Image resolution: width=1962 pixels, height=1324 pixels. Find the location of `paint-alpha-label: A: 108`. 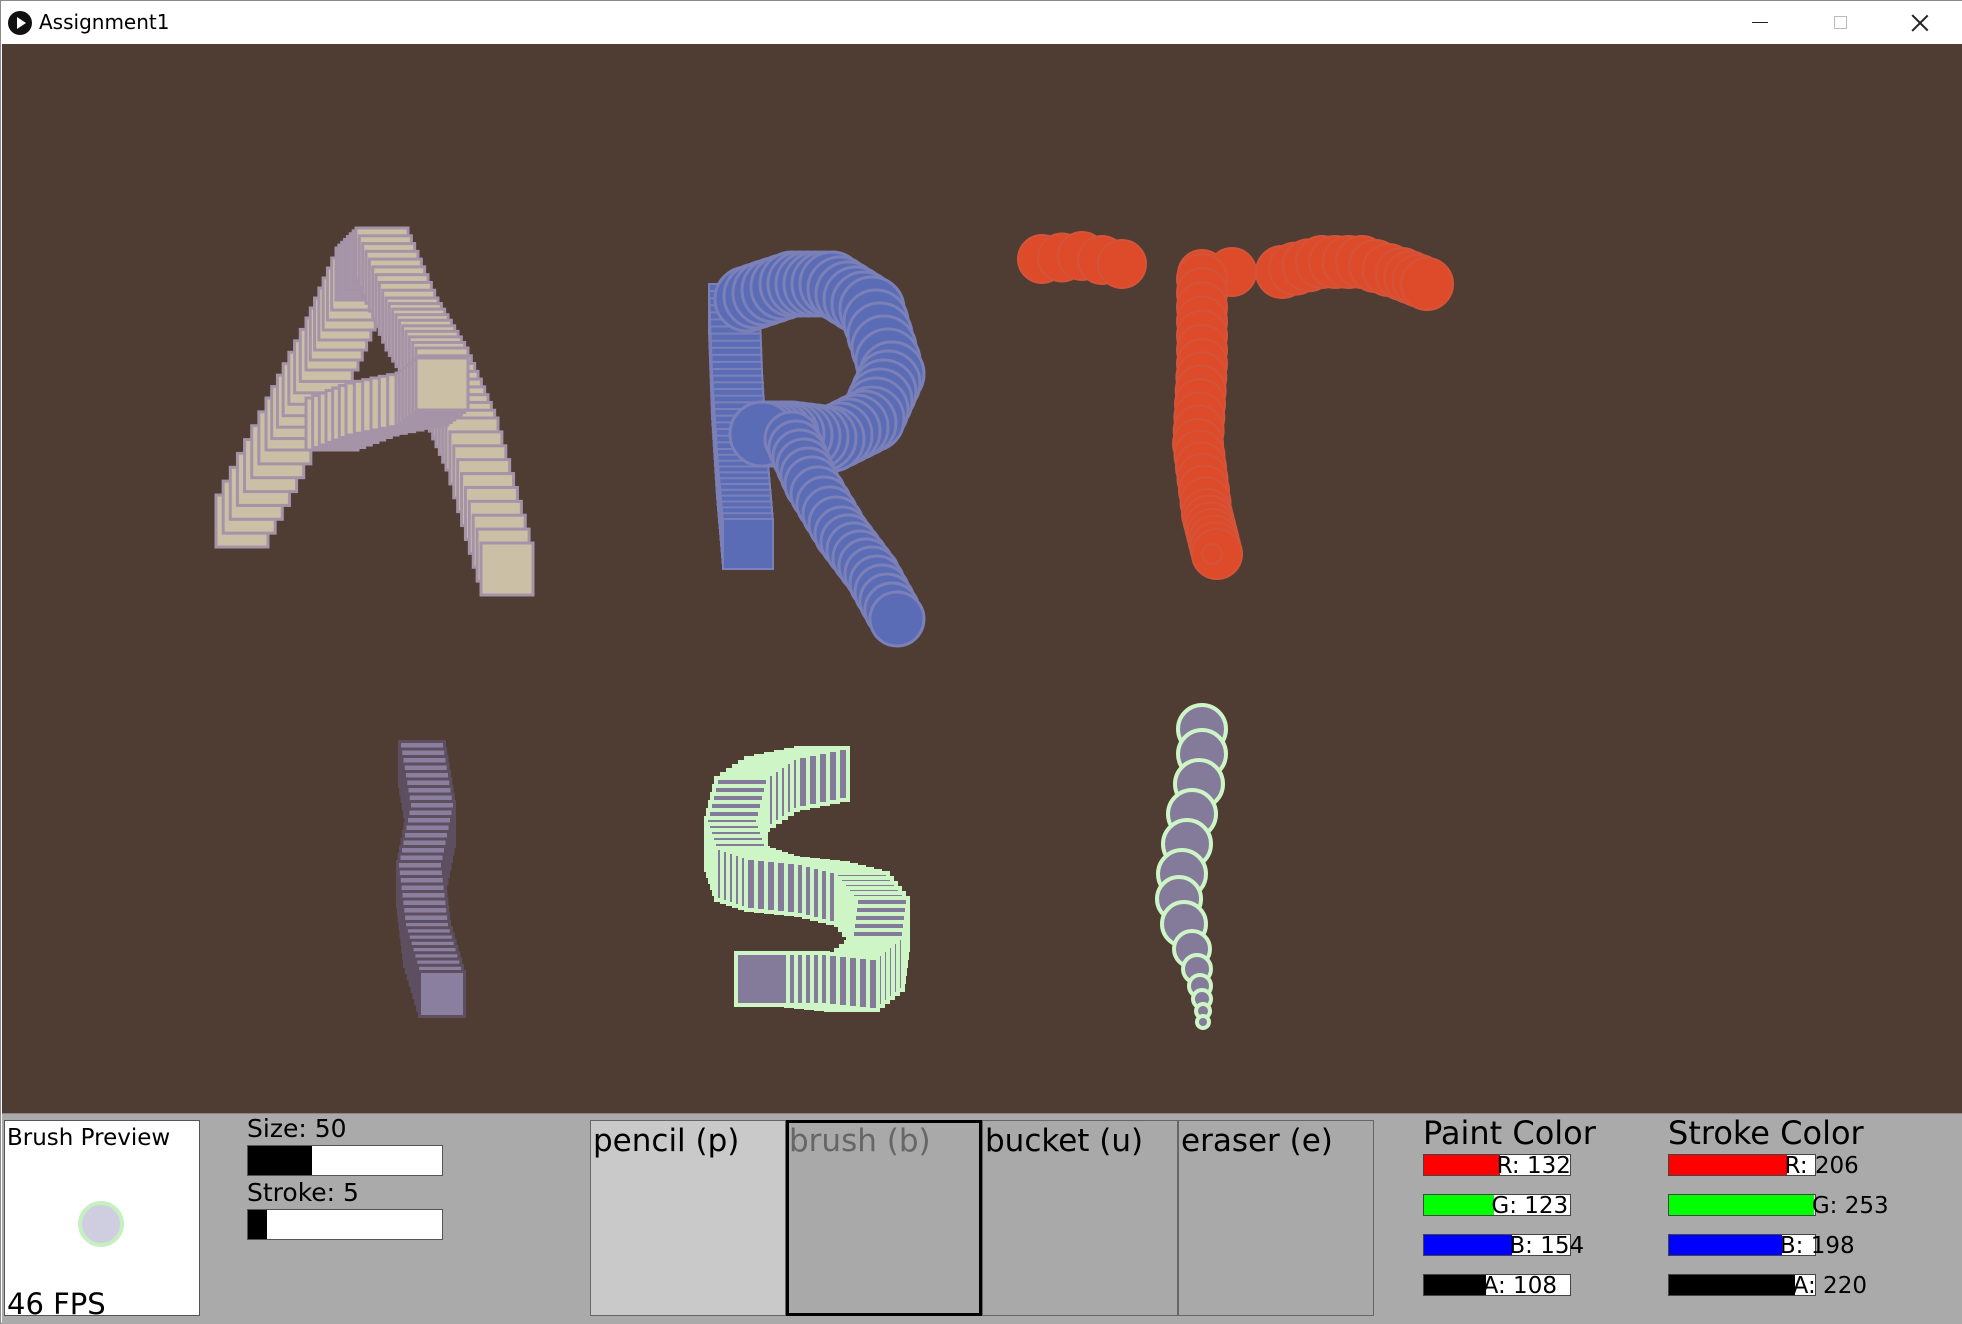

paint-alpha-label: A: 108 is located at coordinates (1519, 1286).